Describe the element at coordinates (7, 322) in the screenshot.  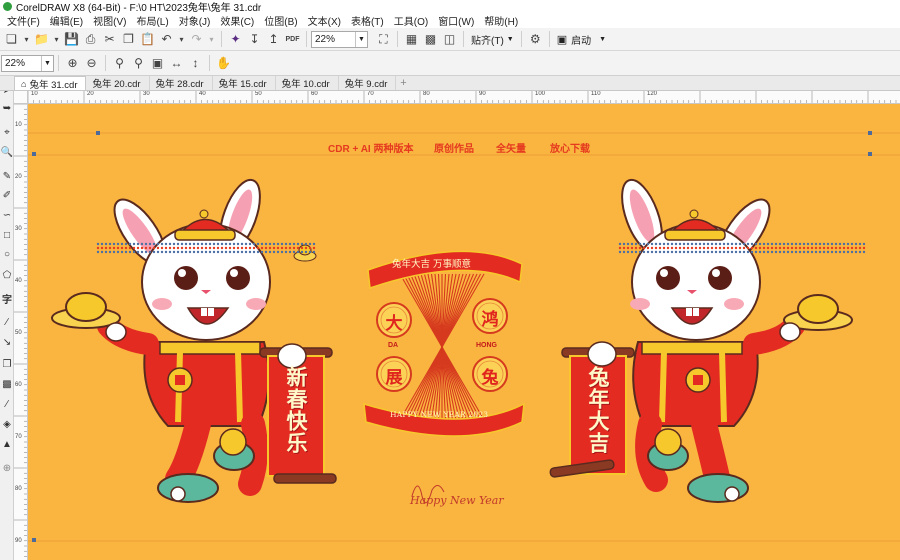
I see `parallel-dimension-icon: ∕` at that location.